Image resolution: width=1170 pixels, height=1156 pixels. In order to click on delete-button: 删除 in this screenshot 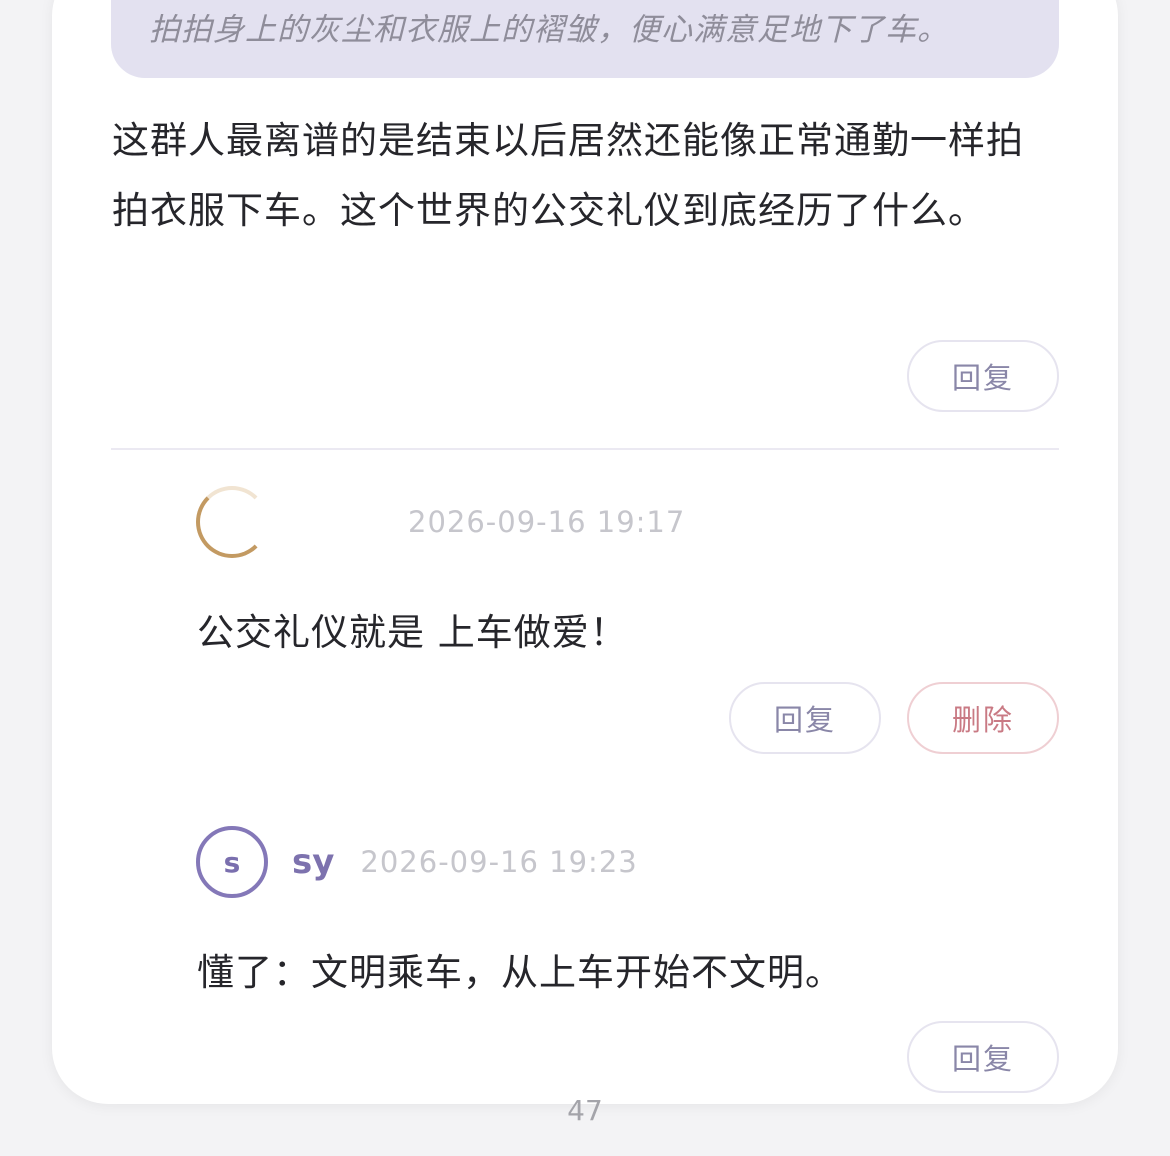, I will do `click(983, 718)`.